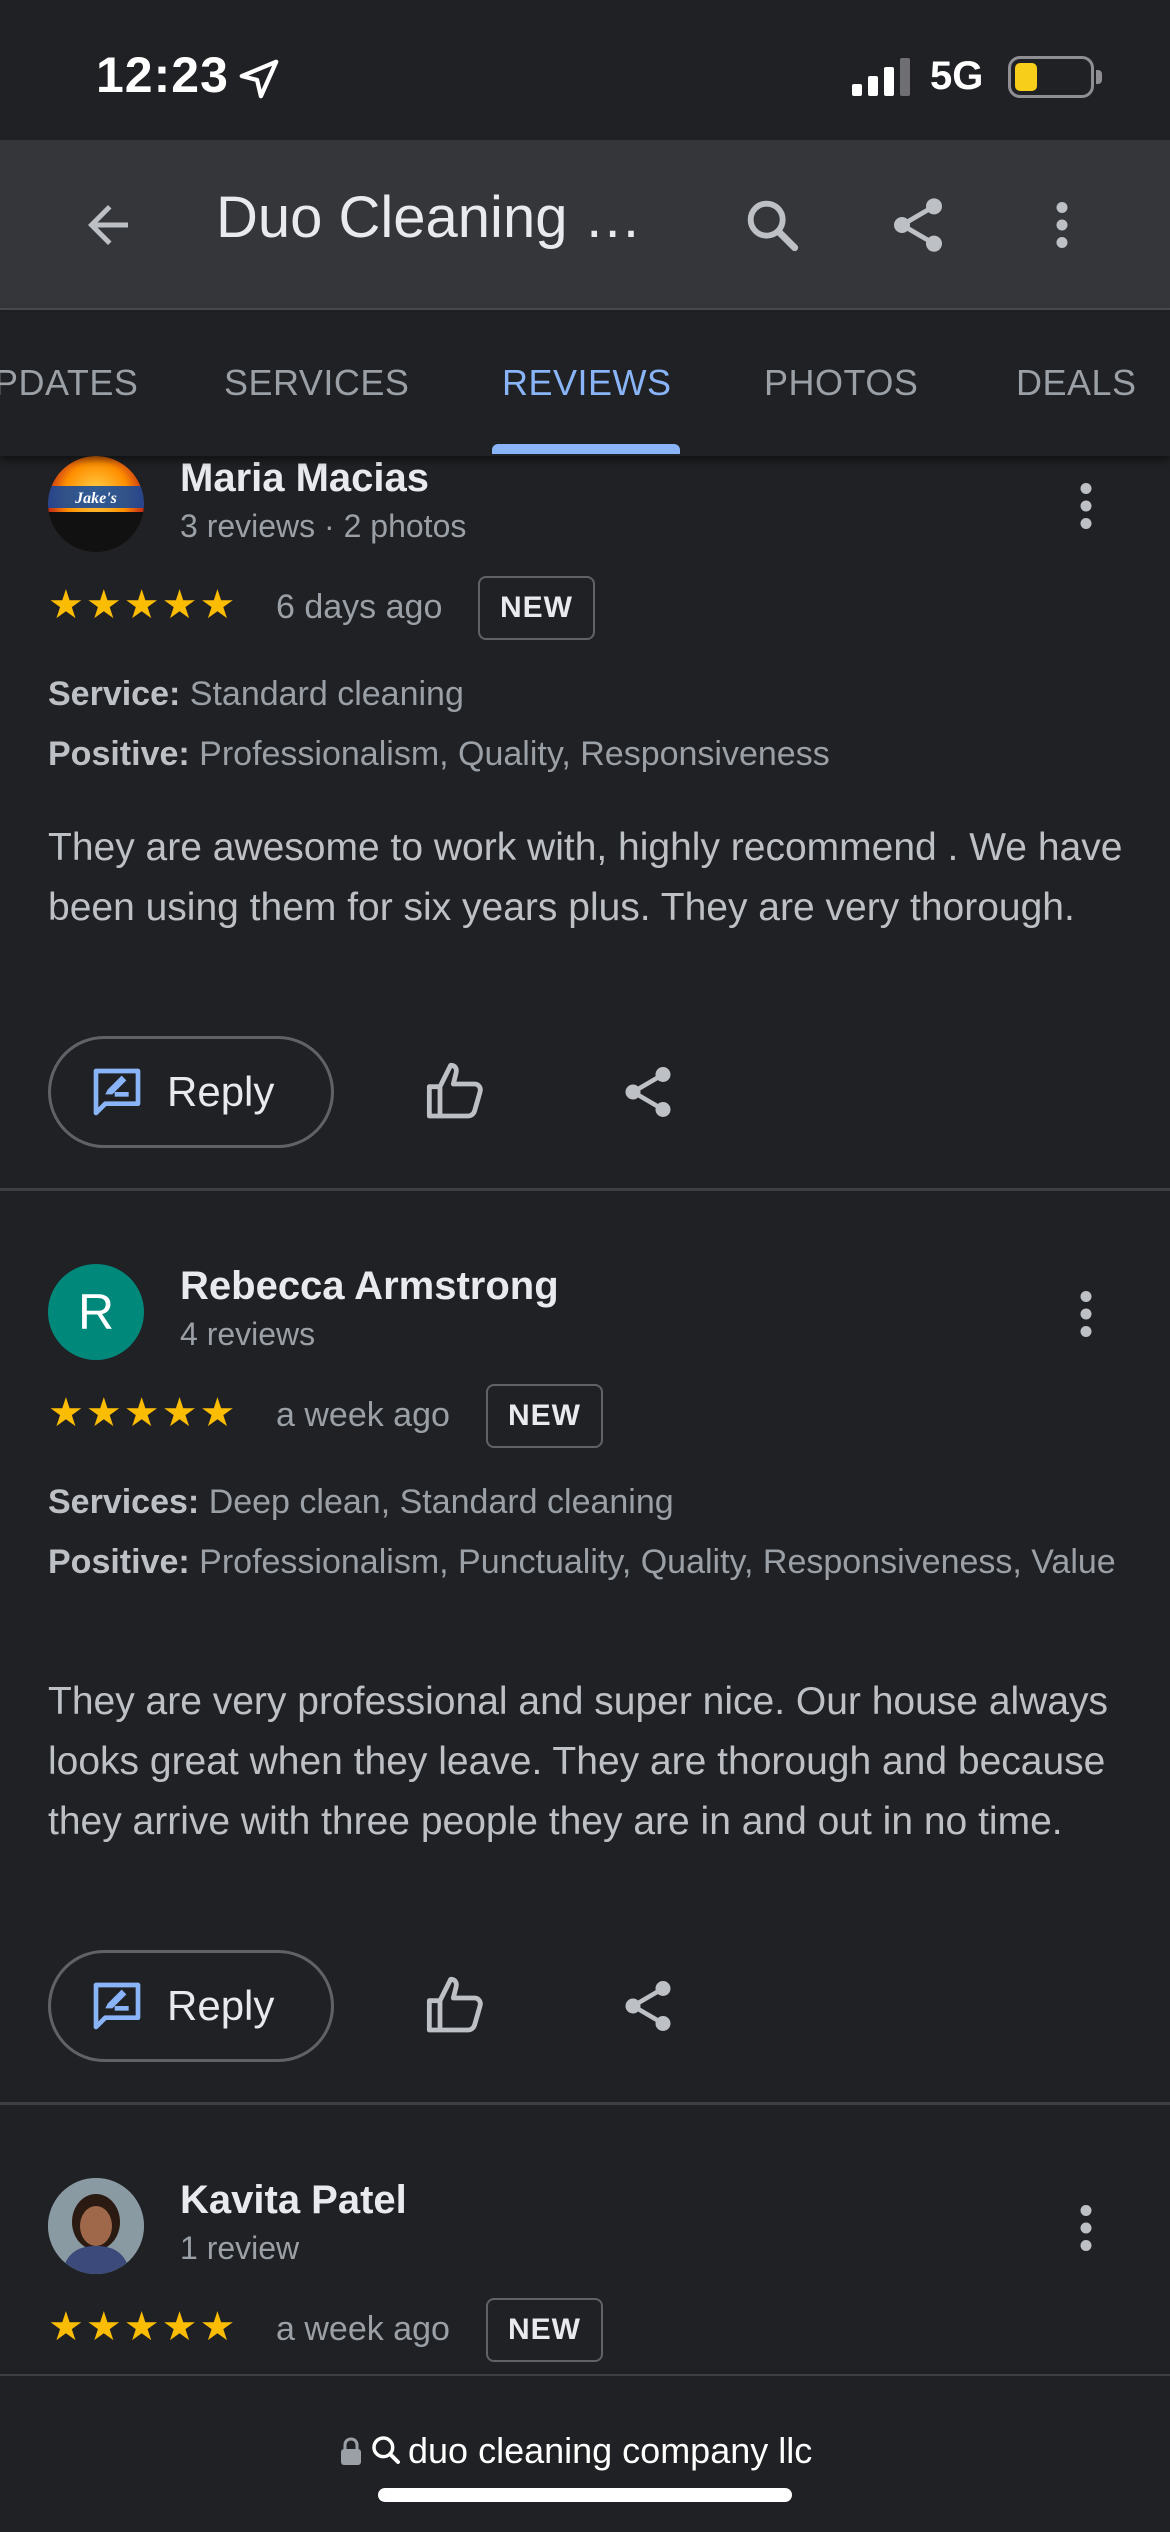 This screenshot has height=2532, width=1170. I want to click on business-logo-avatar: Jake's, so click(96, 504).